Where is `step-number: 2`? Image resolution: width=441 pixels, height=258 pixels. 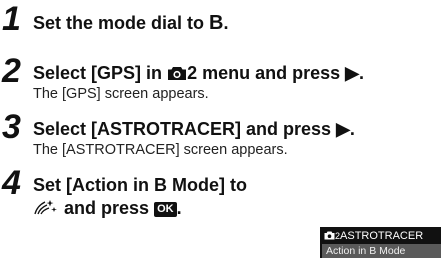
step-number: 2 is located at coordinates (11, 71).